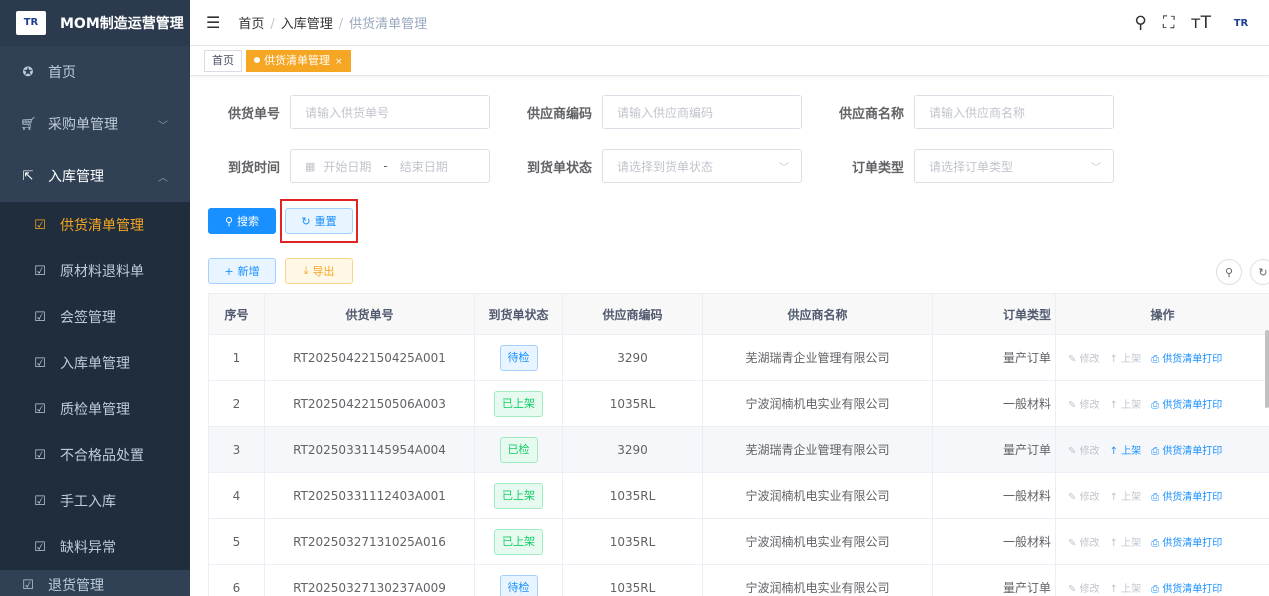 The image size is (1269, 596). I want to click on sidebar-item-countersign: ☑ 会签管理, so click(95, 317).